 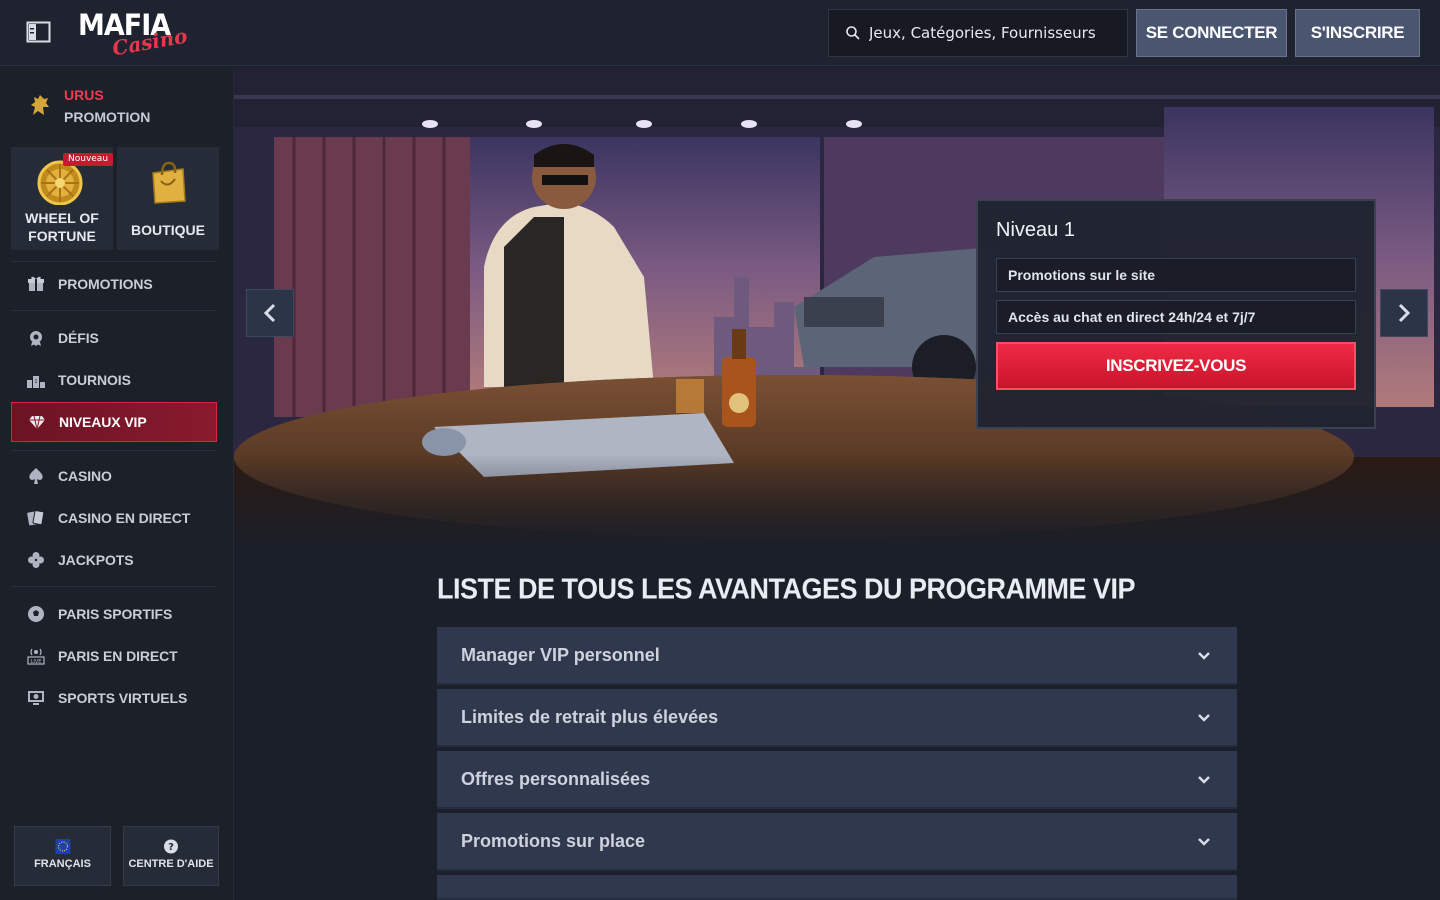 I want to click on sidebar-item-tournois: 1 TOURNOIS, so click(x=114, y=380).